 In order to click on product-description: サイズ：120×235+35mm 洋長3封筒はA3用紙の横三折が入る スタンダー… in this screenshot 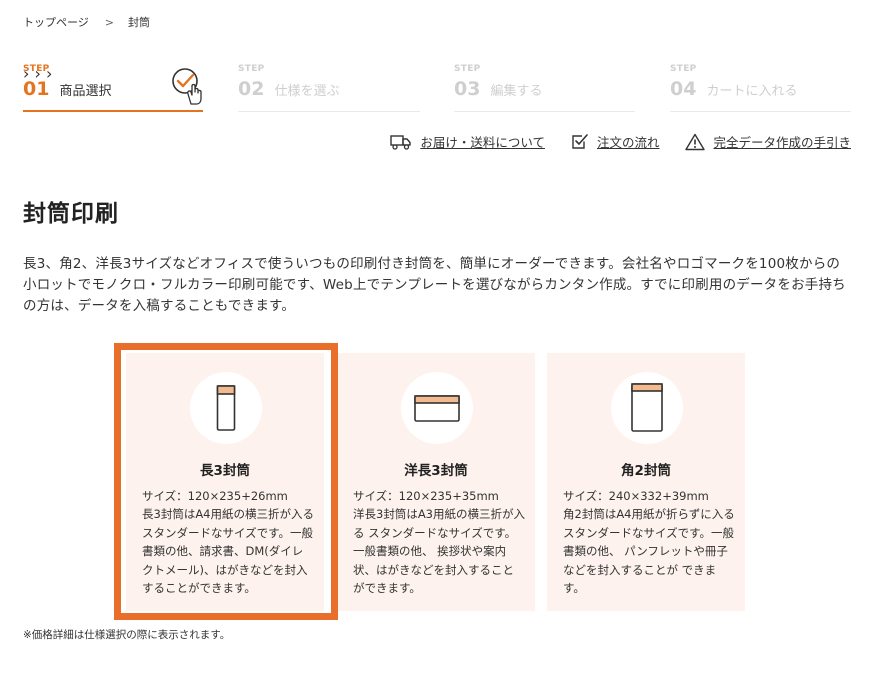, I will do `click(439, 542)`.